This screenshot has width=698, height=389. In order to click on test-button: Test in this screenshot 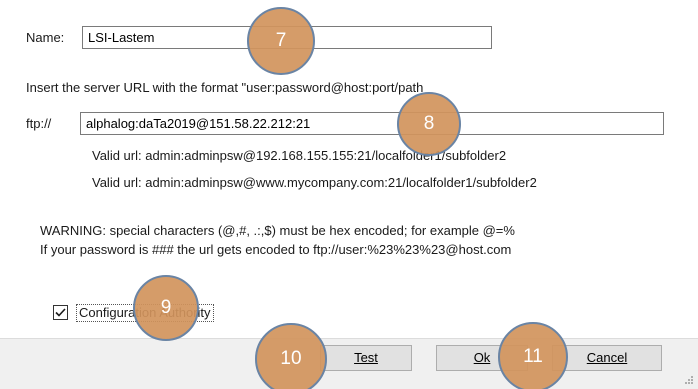, I will do `click(366, 358)`.